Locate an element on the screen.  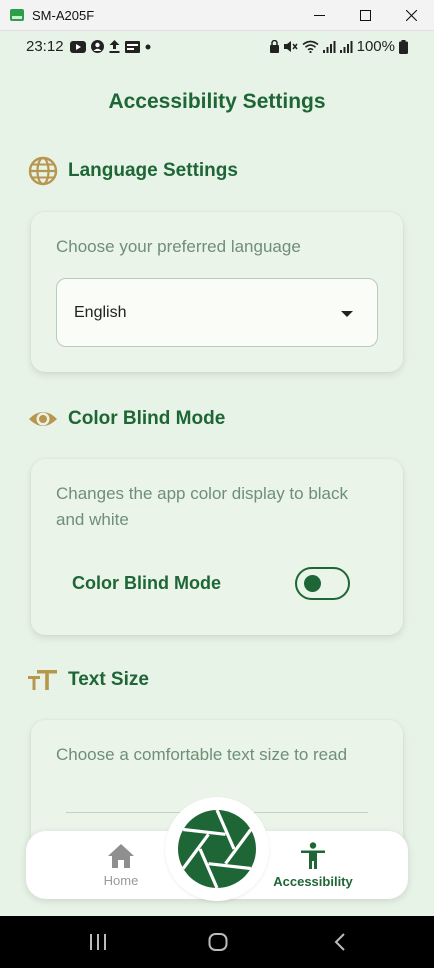
recent-apps-button is located at coordinates (98, 942).